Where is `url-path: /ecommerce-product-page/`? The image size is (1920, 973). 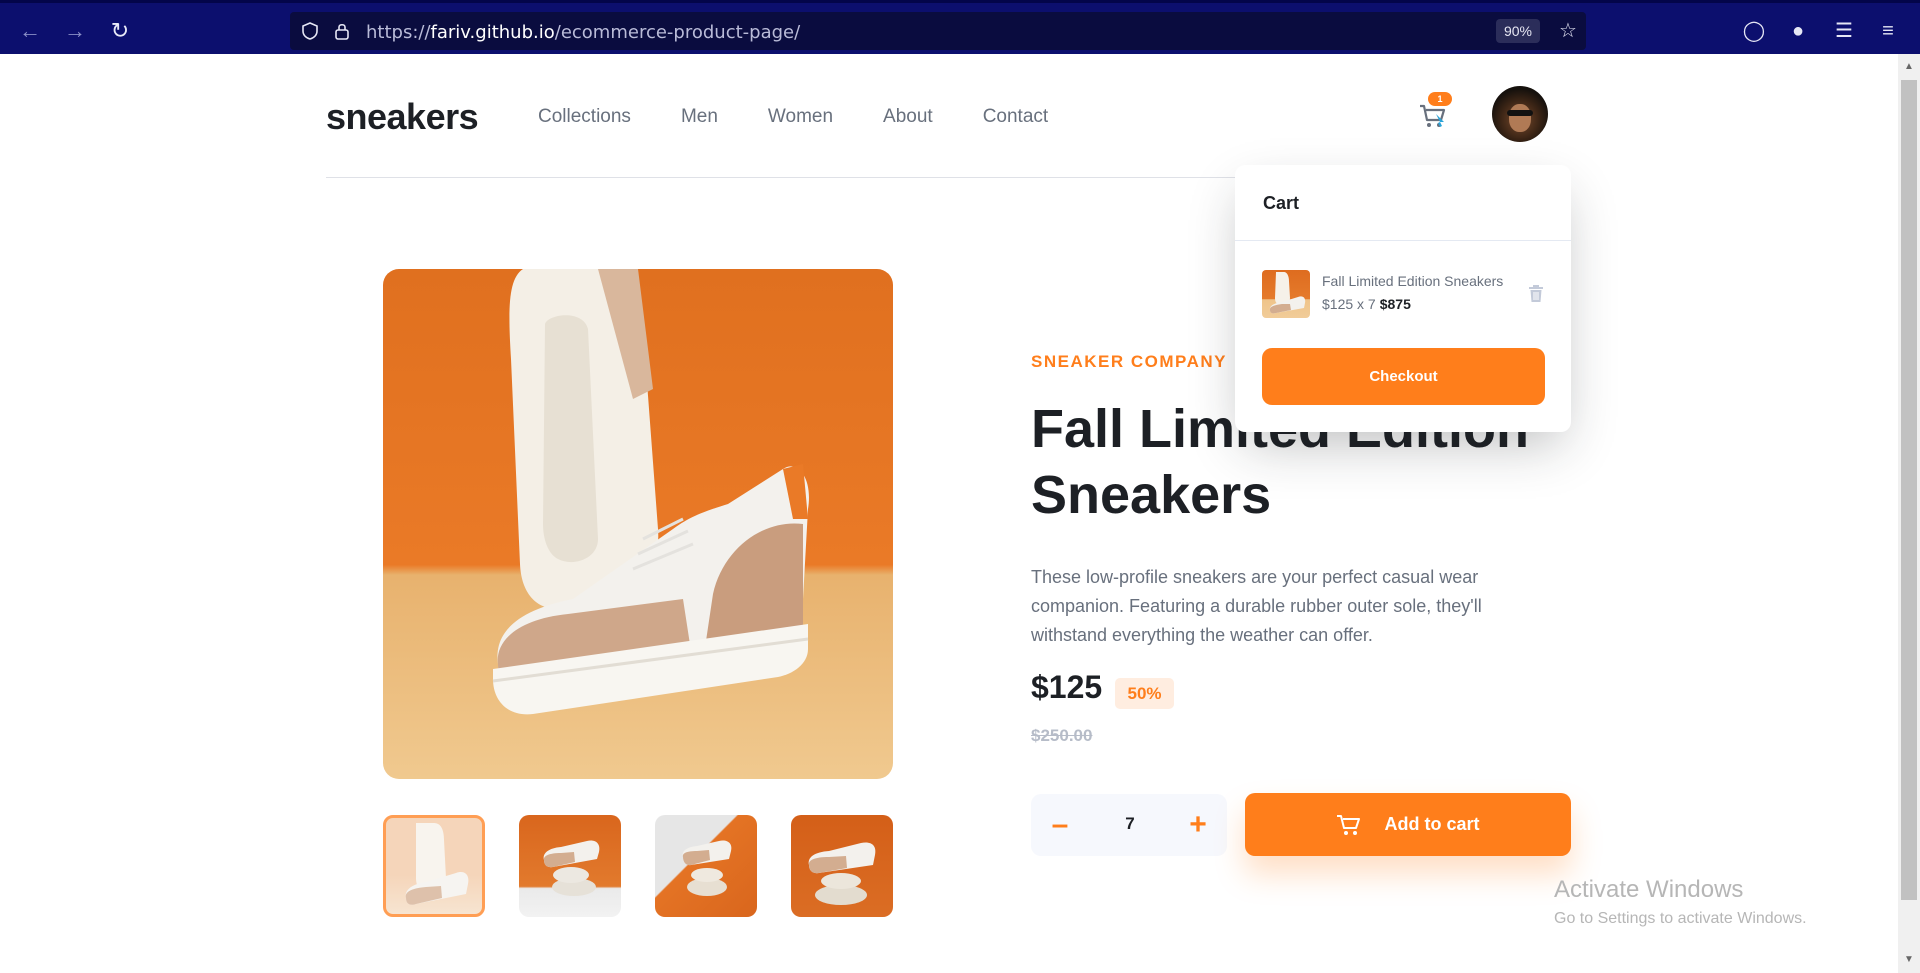 url-path: /ecommerce-product-page/ is located at coordinates (677, 32).